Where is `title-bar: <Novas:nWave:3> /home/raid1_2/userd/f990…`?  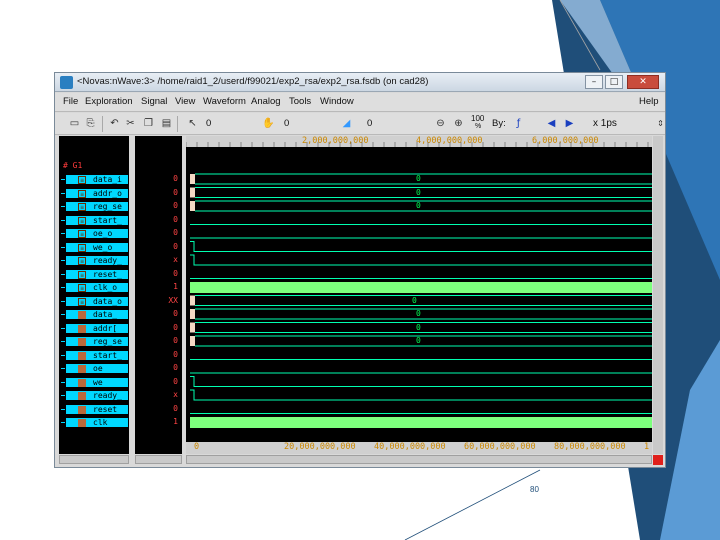
title-bar: <Novas:nWave:3> /home/raid1_2/userd/f990… is located at coordinates (360, 82).